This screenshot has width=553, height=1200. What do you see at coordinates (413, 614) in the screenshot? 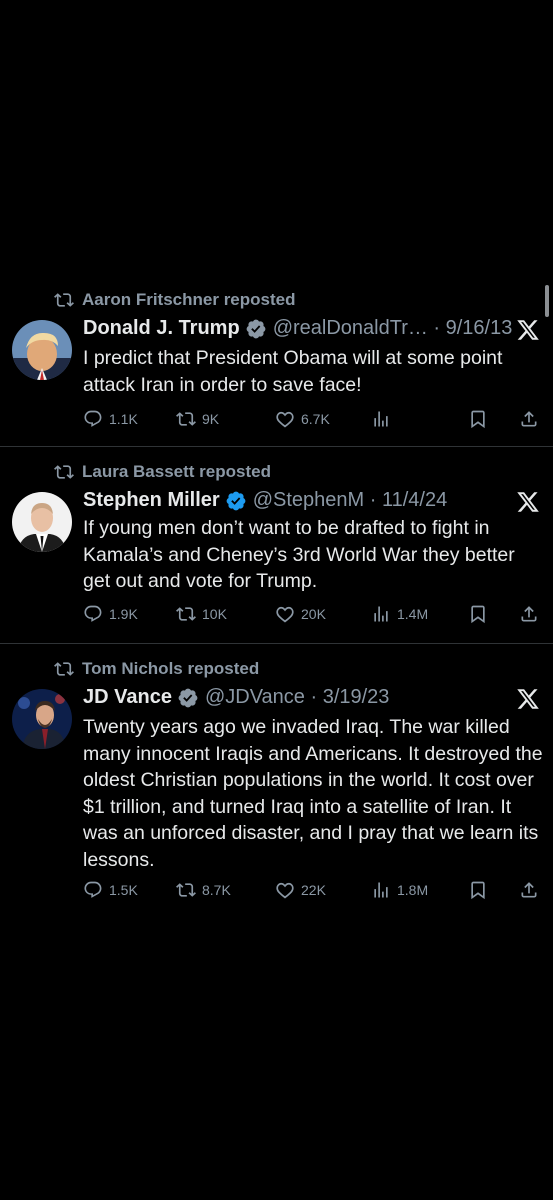
I see `views-count: 1.4M` at bounding box center [413, 614].